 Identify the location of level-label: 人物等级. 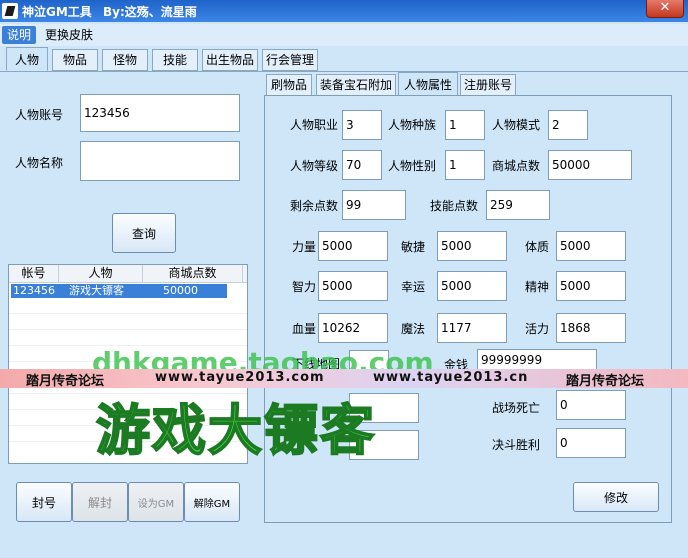
(314, 166).